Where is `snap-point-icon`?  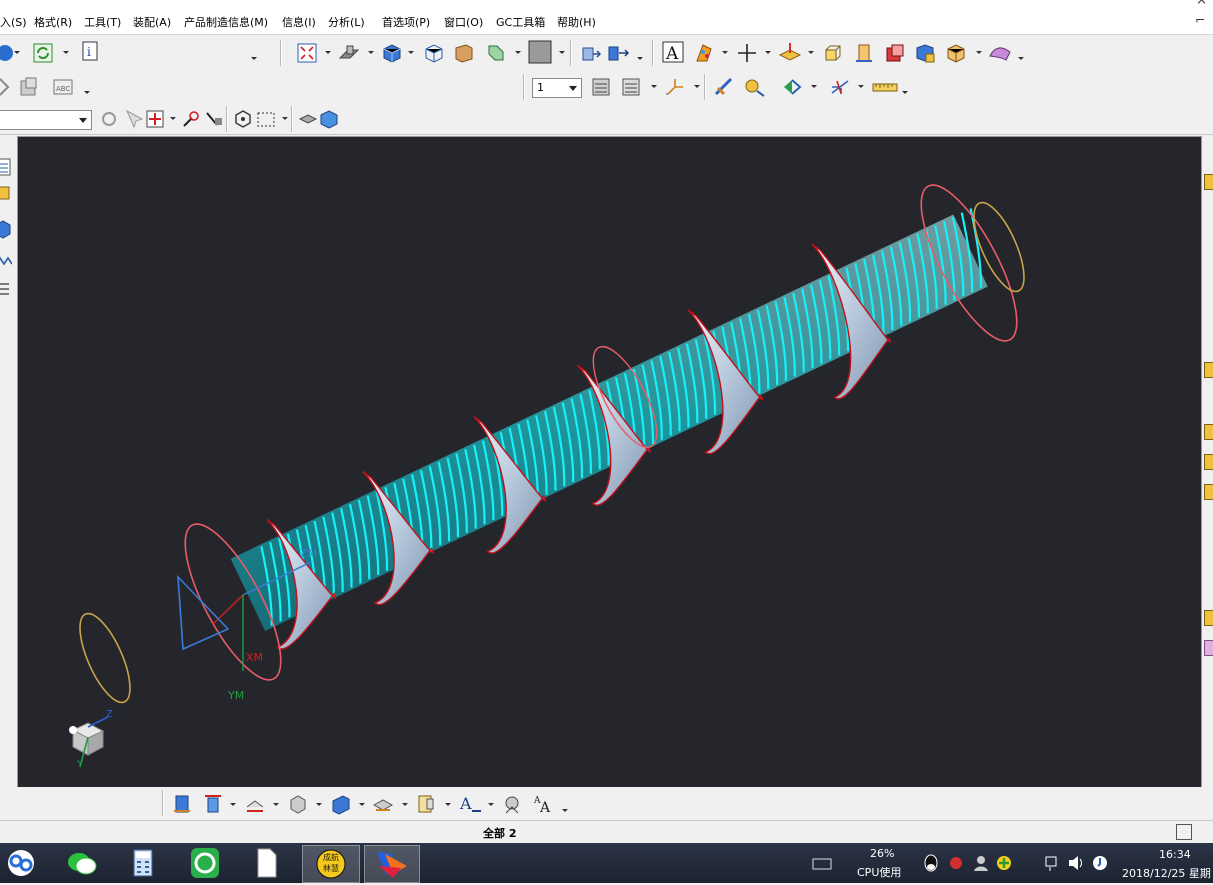 snap-point-icon is located at coordinates (792, 87).